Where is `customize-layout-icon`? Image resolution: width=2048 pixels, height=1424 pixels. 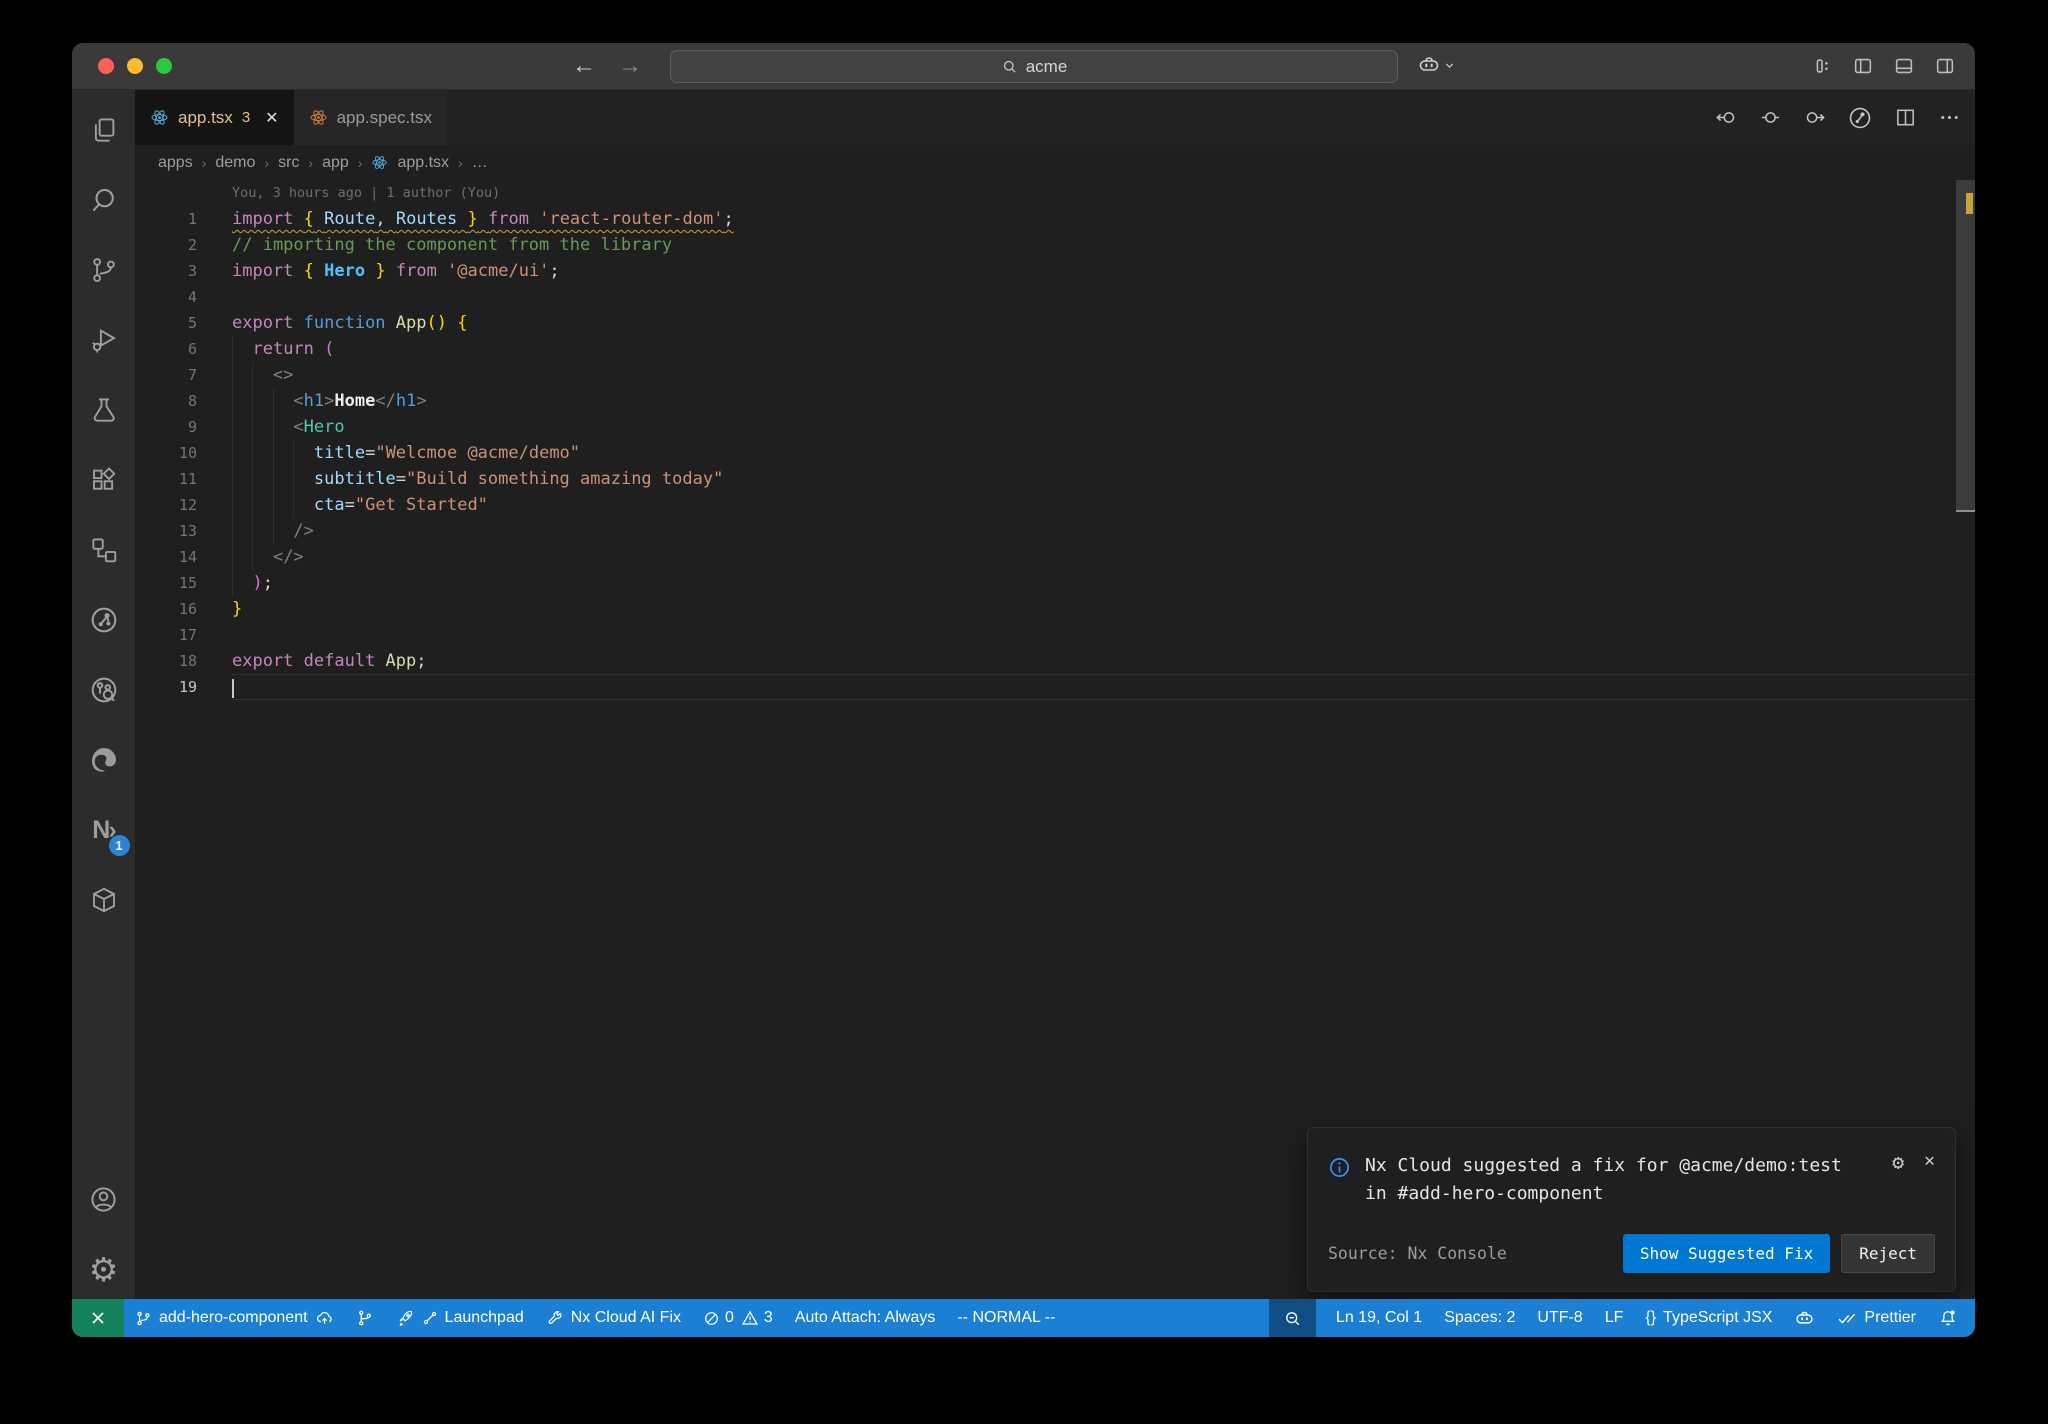
customize-layout-icon is located at coordinates (1822, 66).